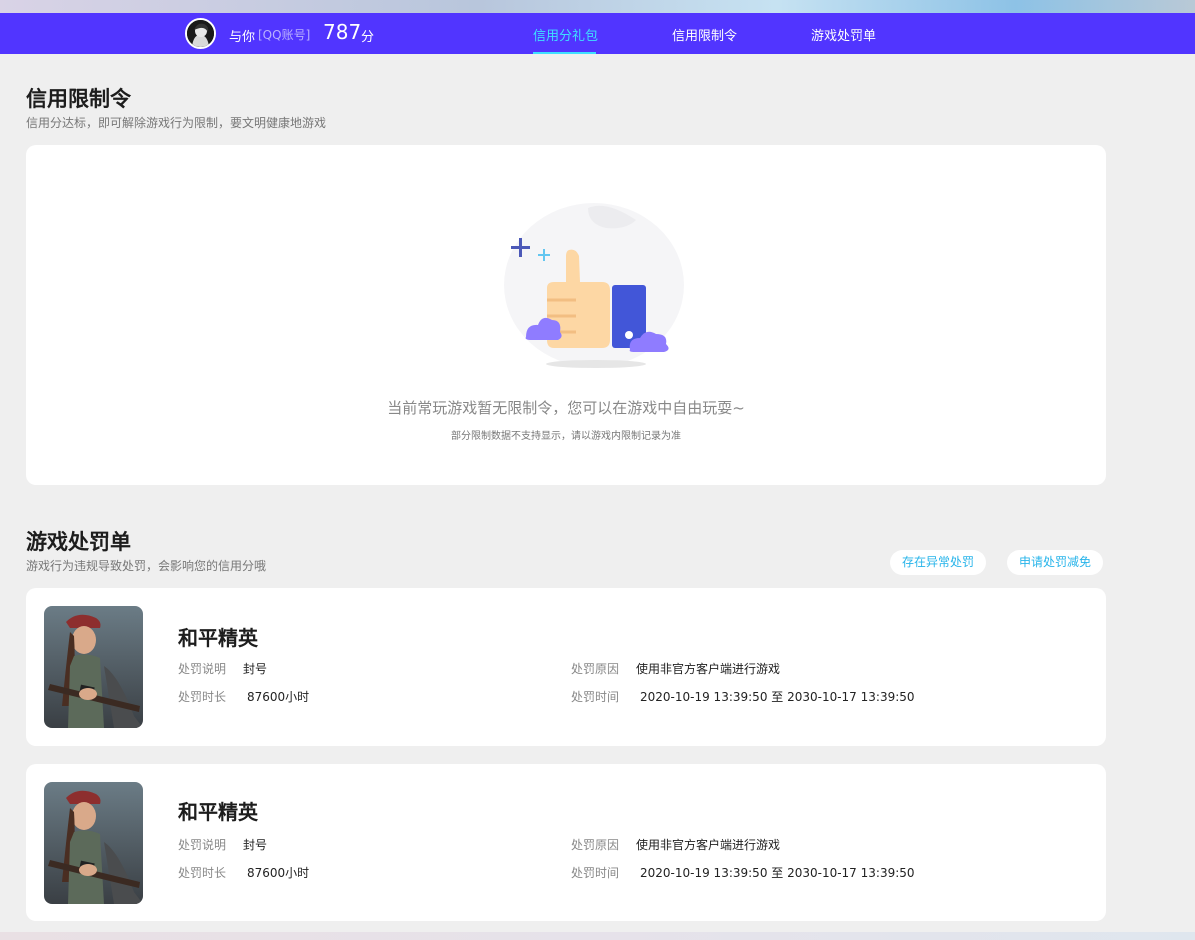  Describe the element at coordinates (566, 408) in the screenshot. I see `empty-state-message: 当前常玩游戏暂无限制令，您可以在游戏中自由玩耍~` at that location.